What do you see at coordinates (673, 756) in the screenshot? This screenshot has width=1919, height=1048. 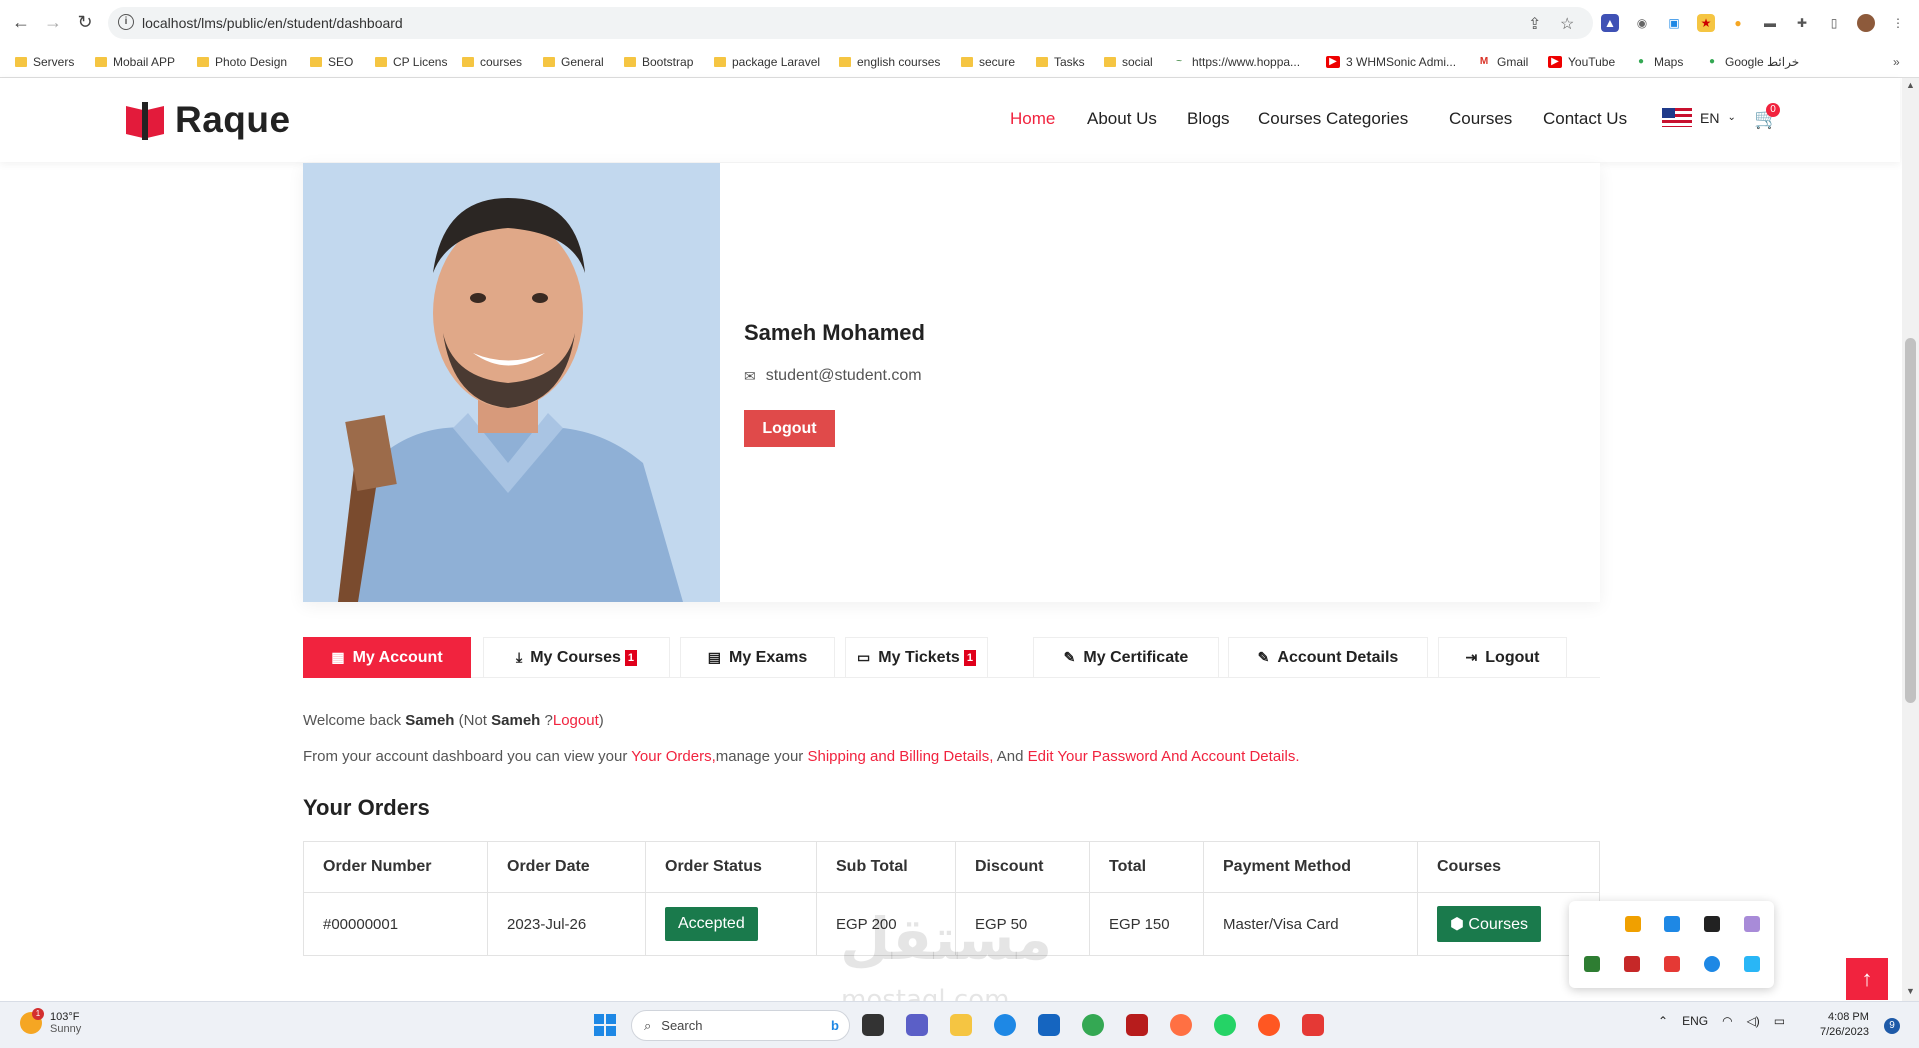 I see `orders-link: Your Orders,` at bounding box center [673, 756].